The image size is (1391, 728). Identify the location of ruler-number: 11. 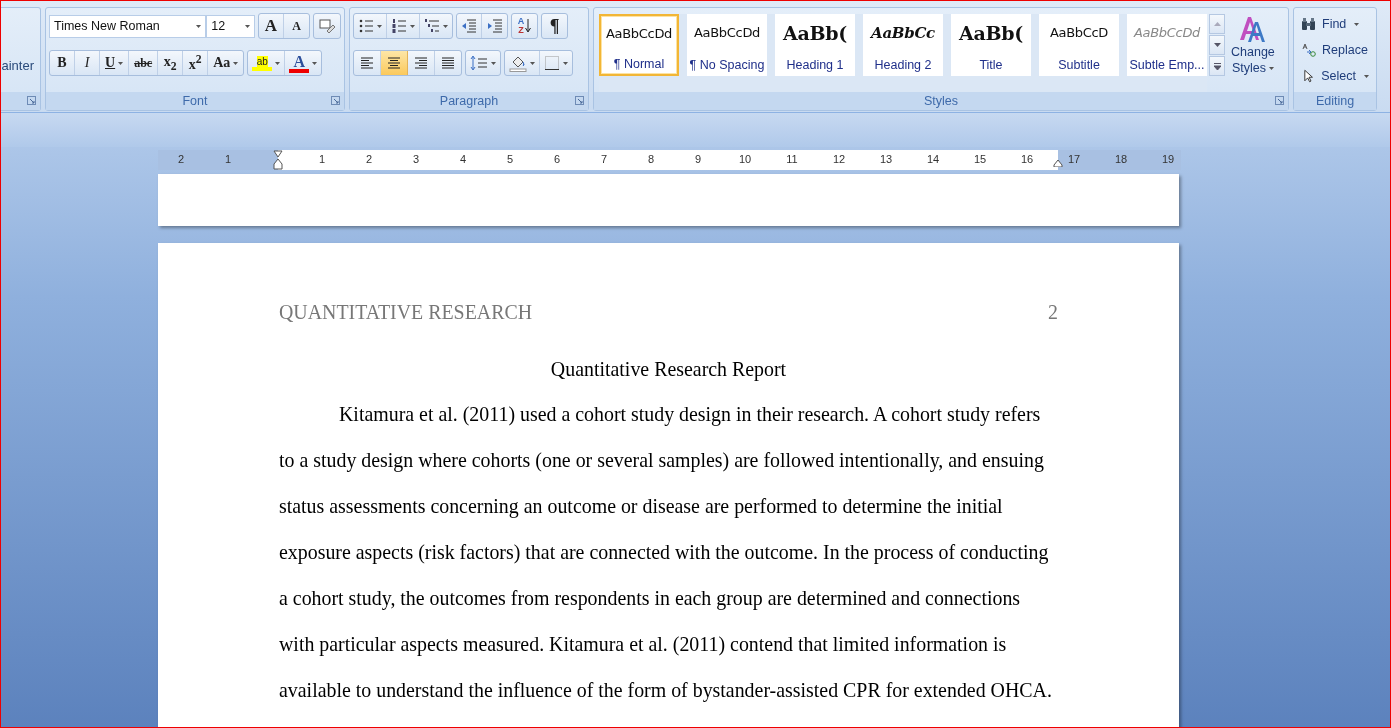
(792, 159).